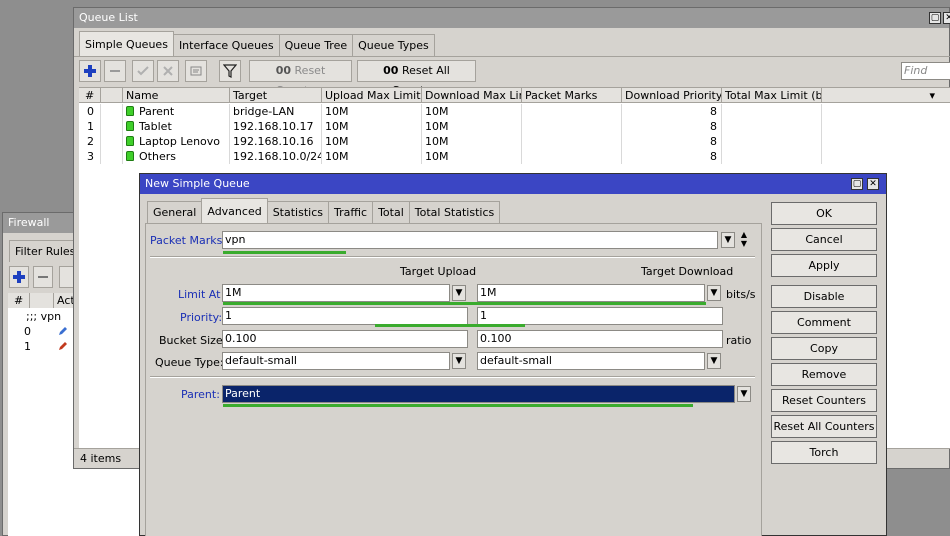 The width and height of the screenshot is (950, 536). Describe the element at coordinates (276, 95) in the screenshot. I see `col-target: Target` at that location.